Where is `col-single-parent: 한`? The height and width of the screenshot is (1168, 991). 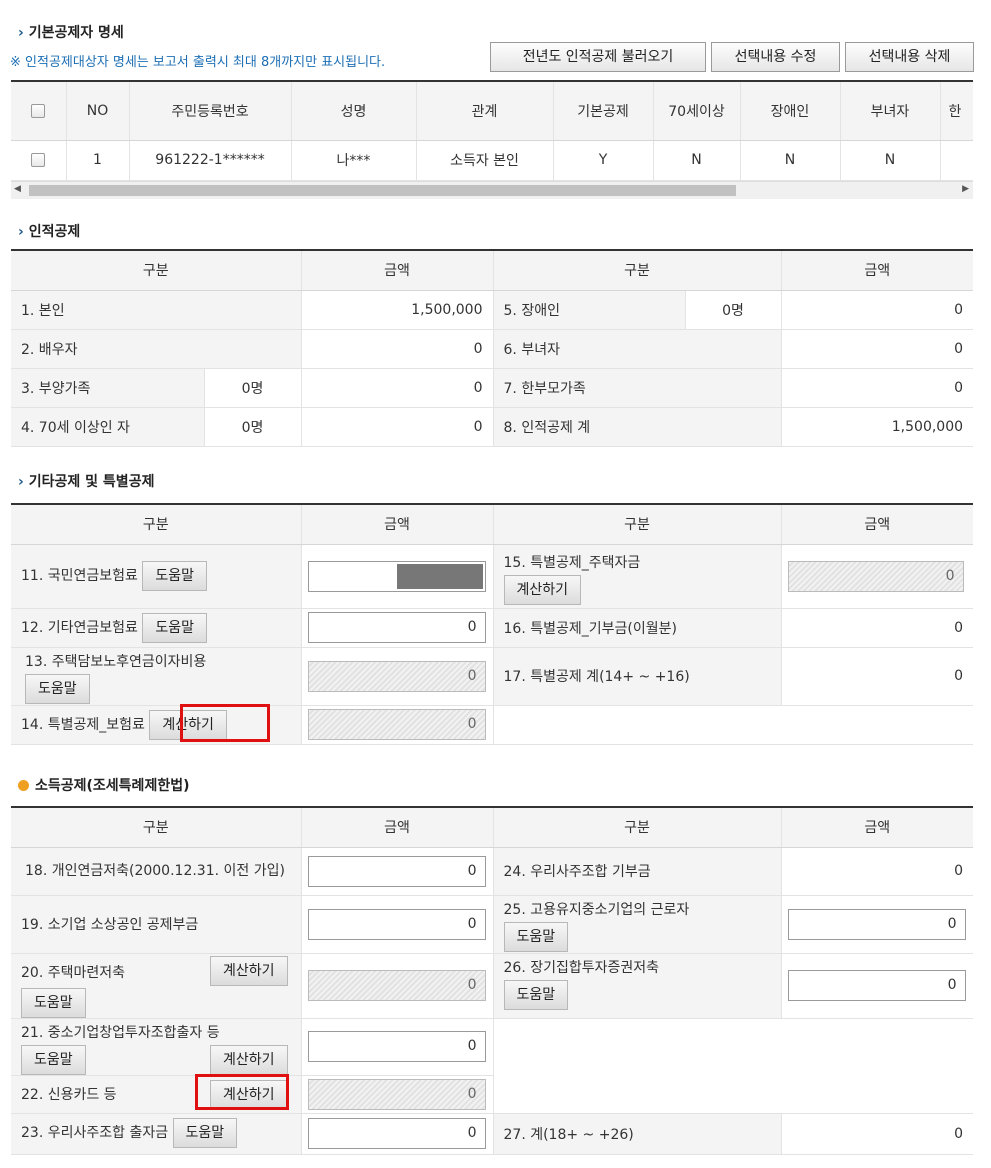
col-single-parent: 한 is located at coordinates (956, 111).